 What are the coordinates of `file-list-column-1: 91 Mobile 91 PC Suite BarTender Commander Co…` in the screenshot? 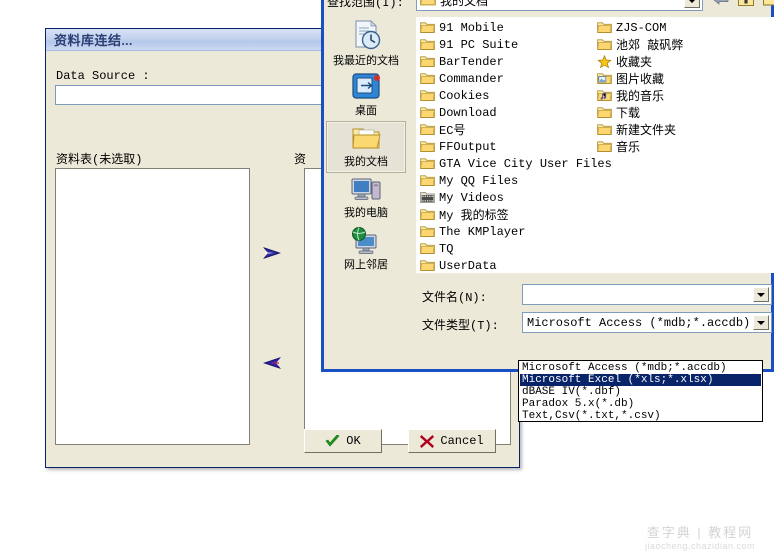 It's located at (516, 146).